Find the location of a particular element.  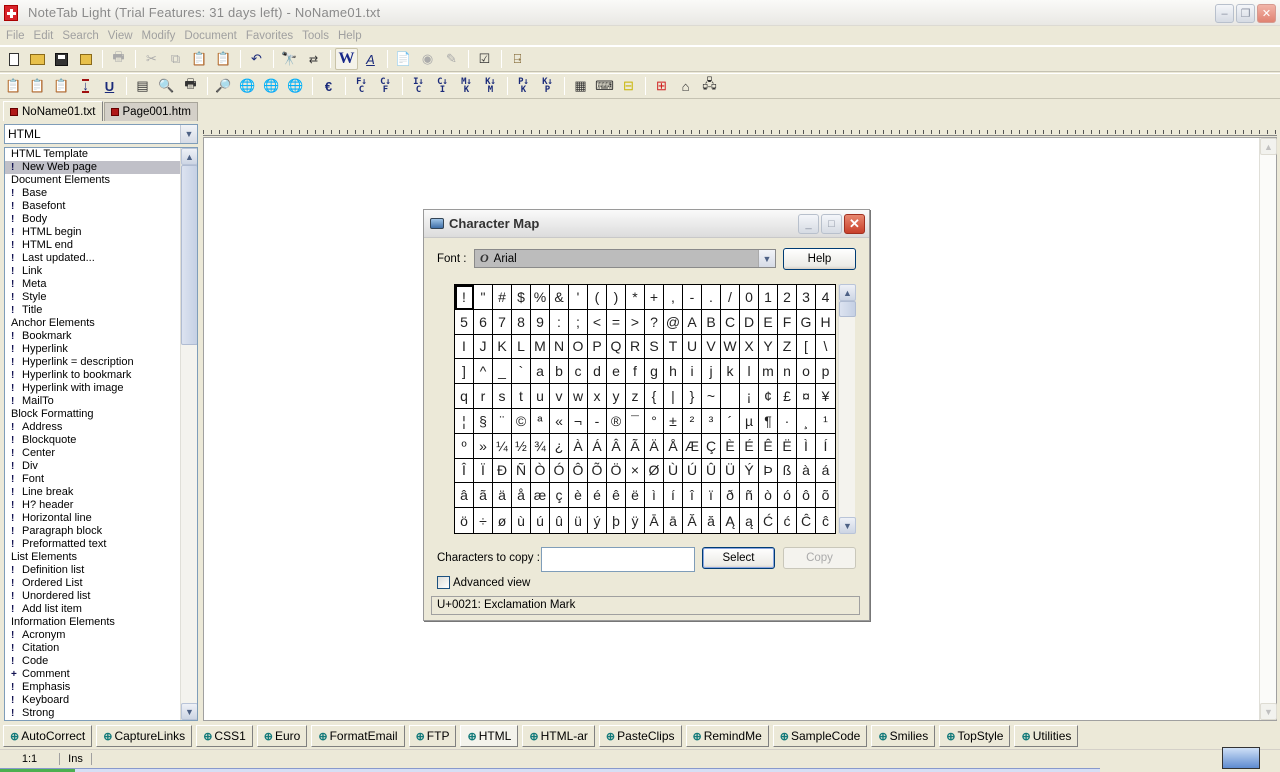

character-cell: Å is located at coordinates (673, 446).